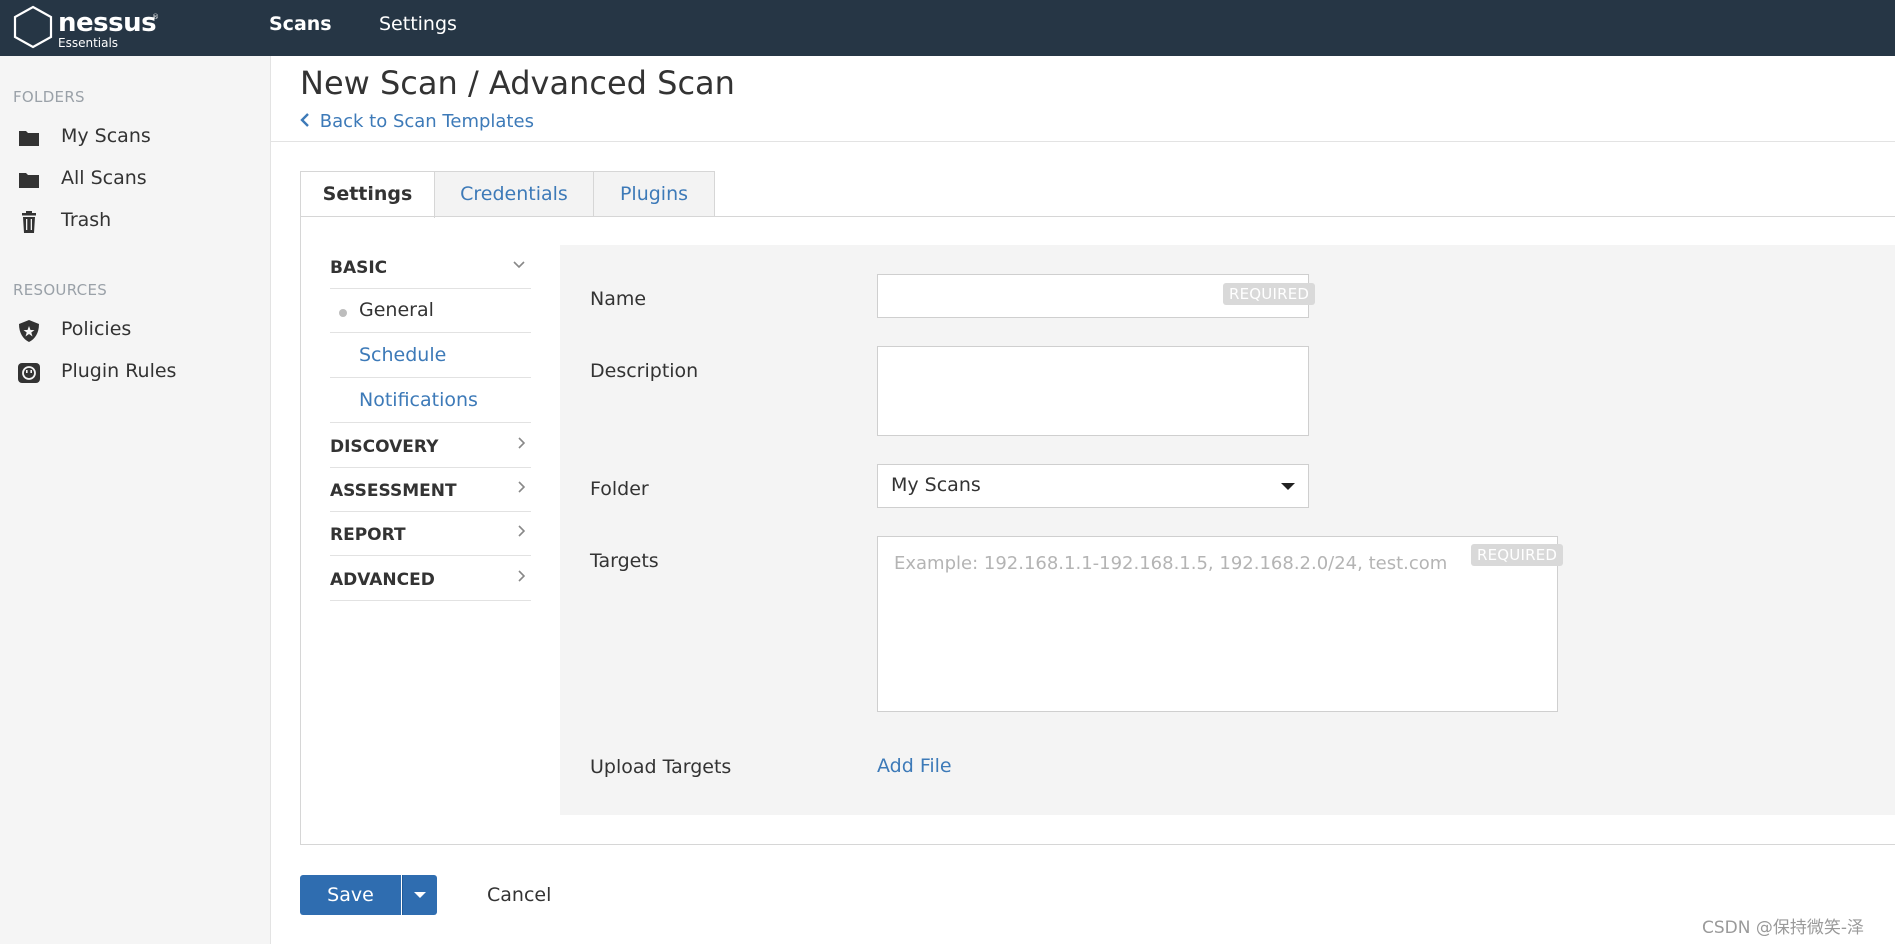  Describe the element at coordinates (936, 485) in the screenshot. I see `folder-select-value: My Scans` at that location.